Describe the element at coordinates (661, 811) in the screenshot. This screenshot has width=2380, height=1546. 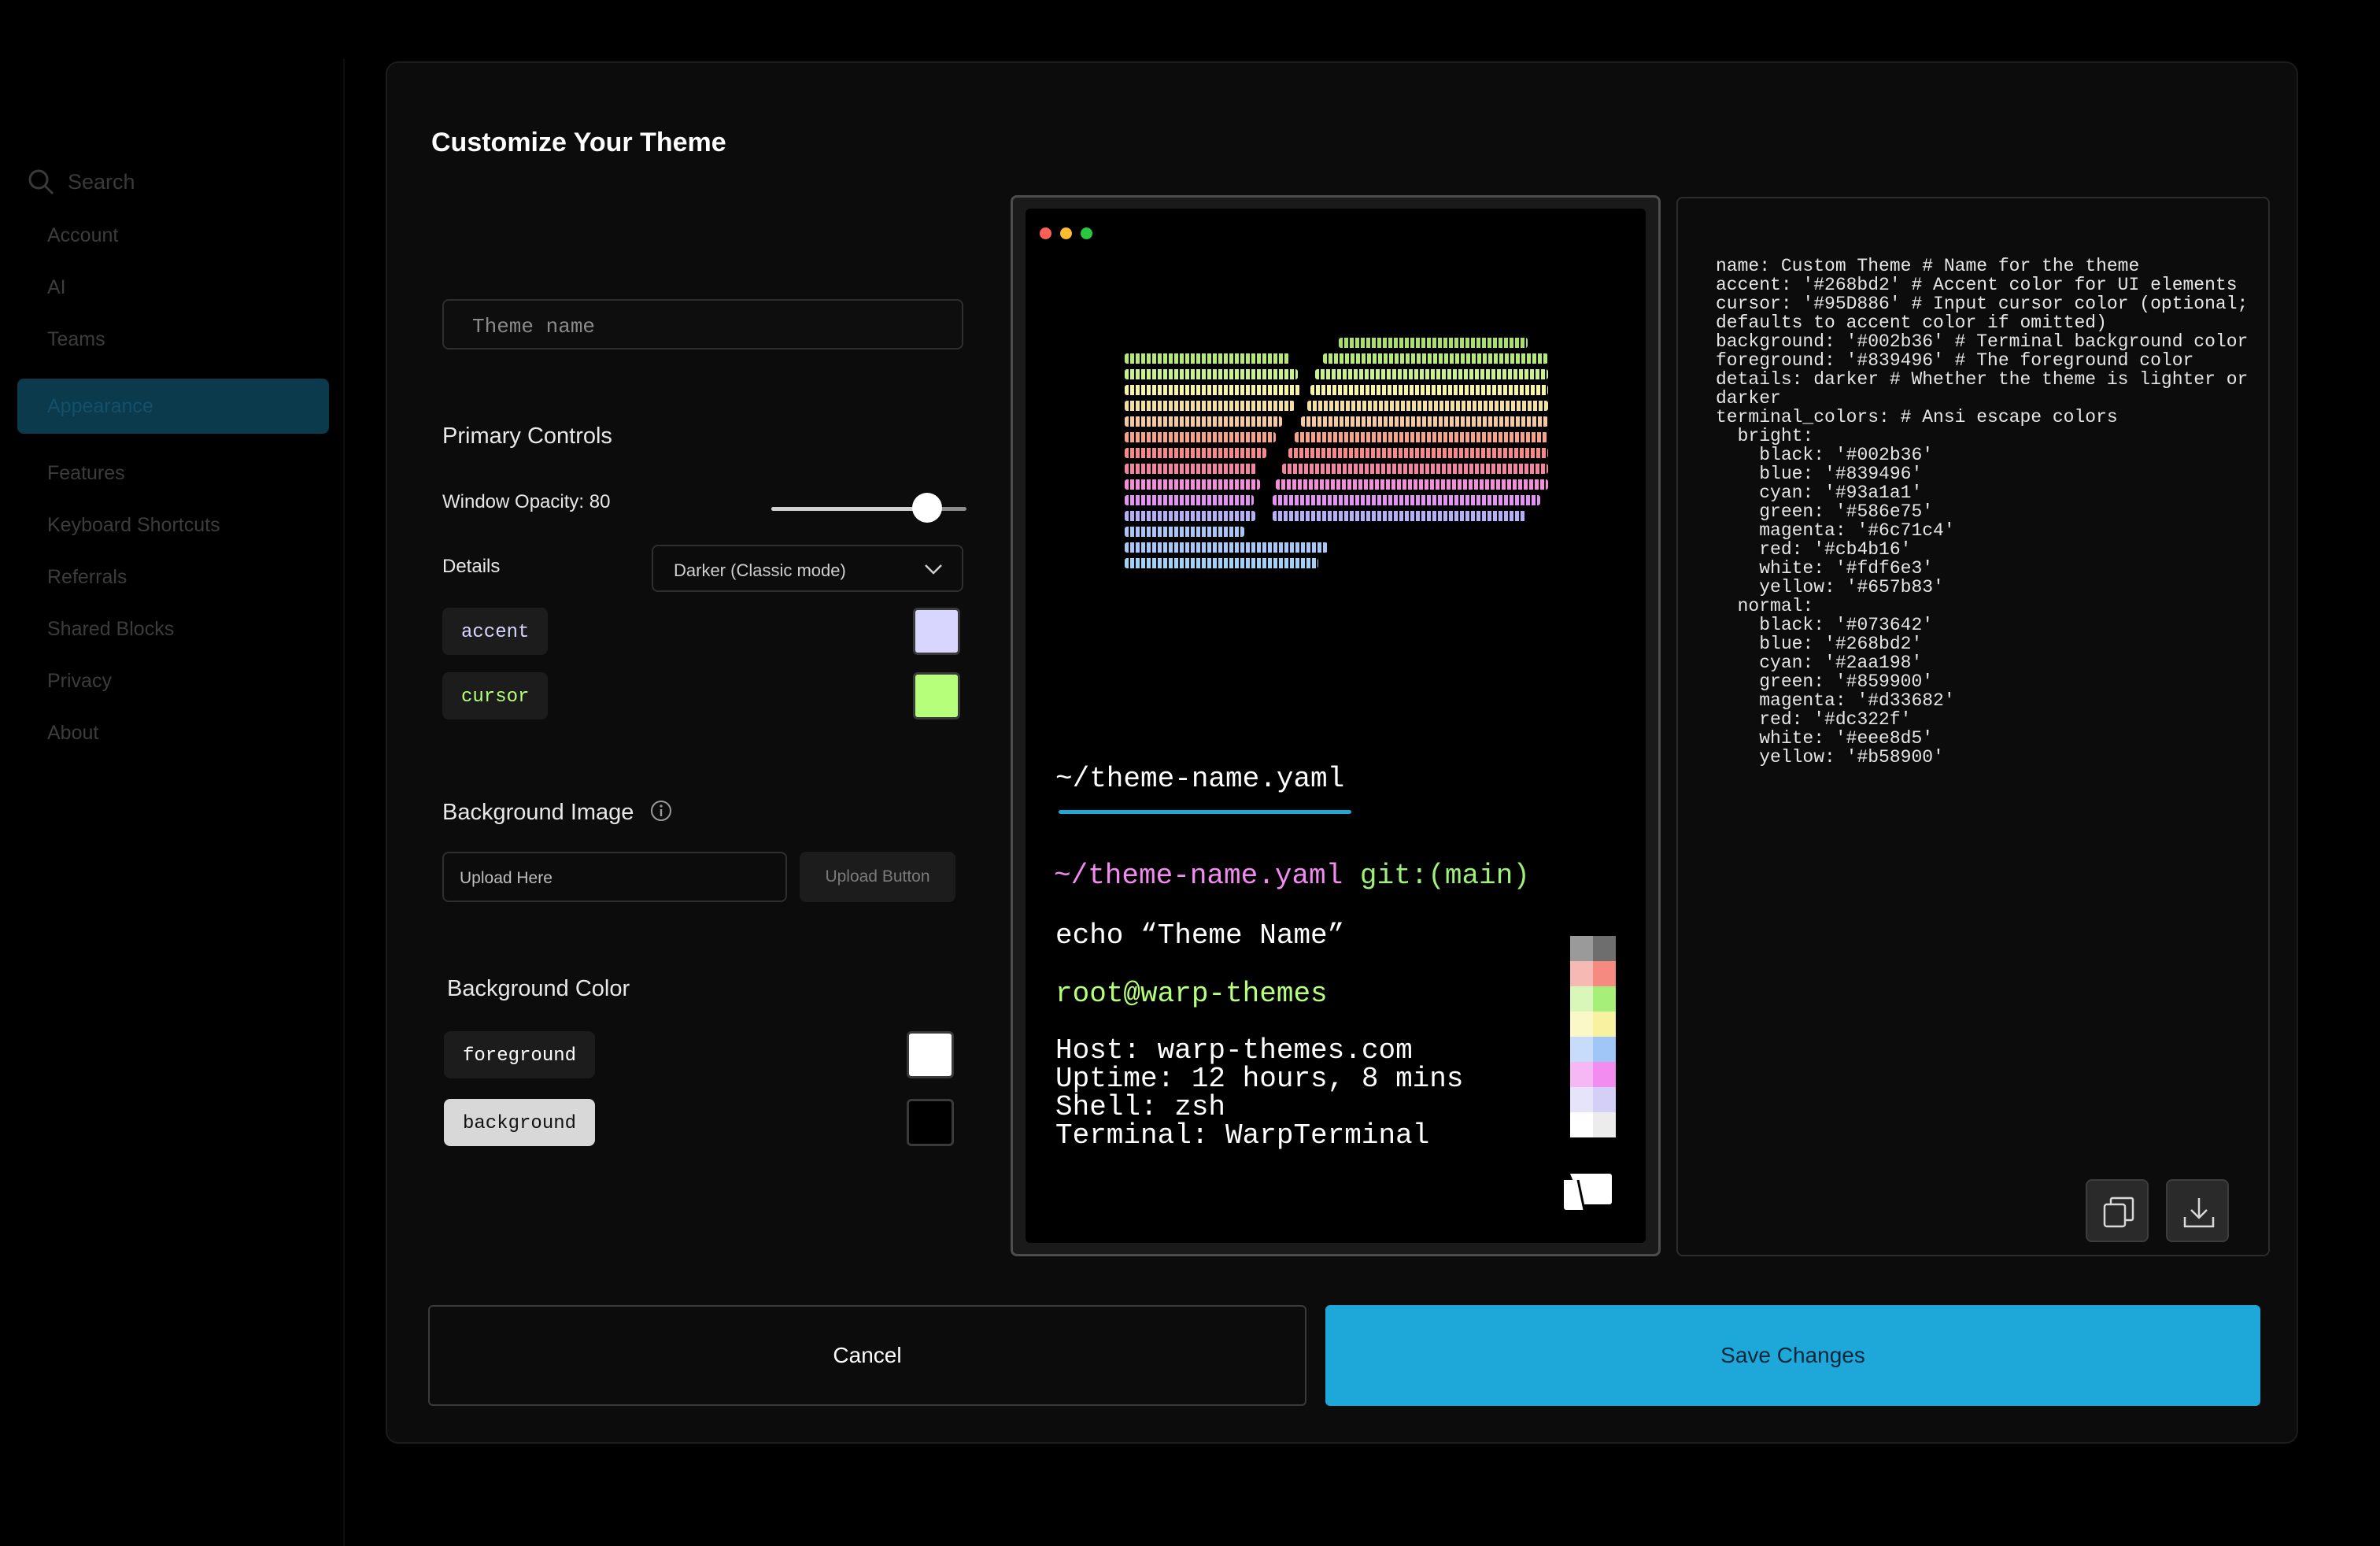
I see `info-icon` at that location.